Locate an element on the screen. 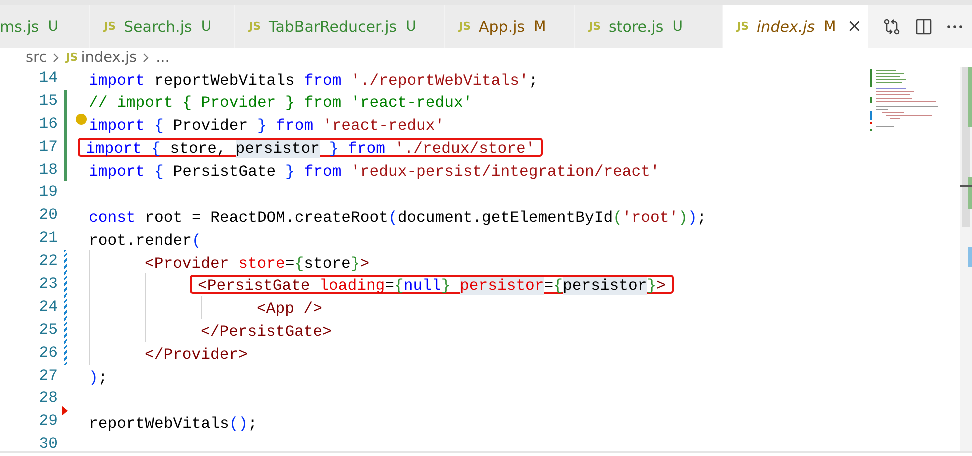 The width and height of the screenshot is (972, 456). breadcrumb-item: src is located at coordinates (37, 58).